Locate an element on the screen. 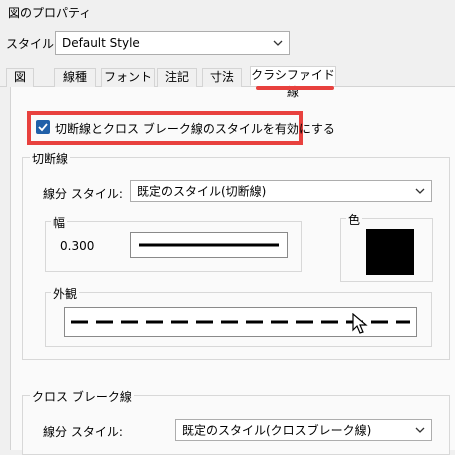 This screenshot has width=455, height=455. style-label: スタイル: is located at coordinates (32, 44).